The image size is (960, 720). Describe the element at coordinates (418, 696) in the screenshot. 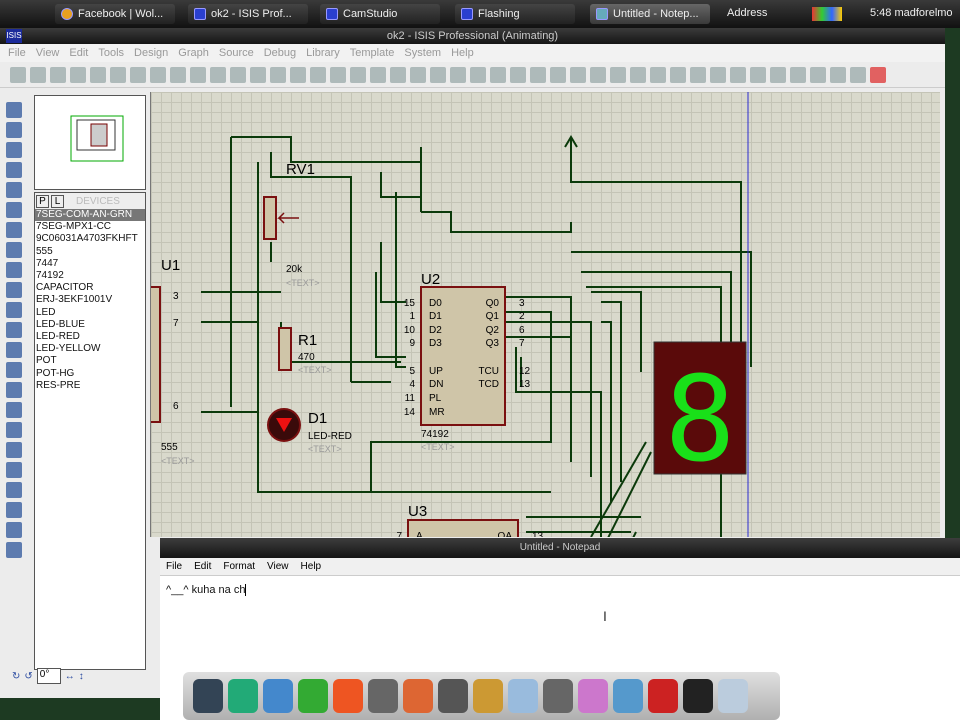

I see `firefox-icon` at that location.